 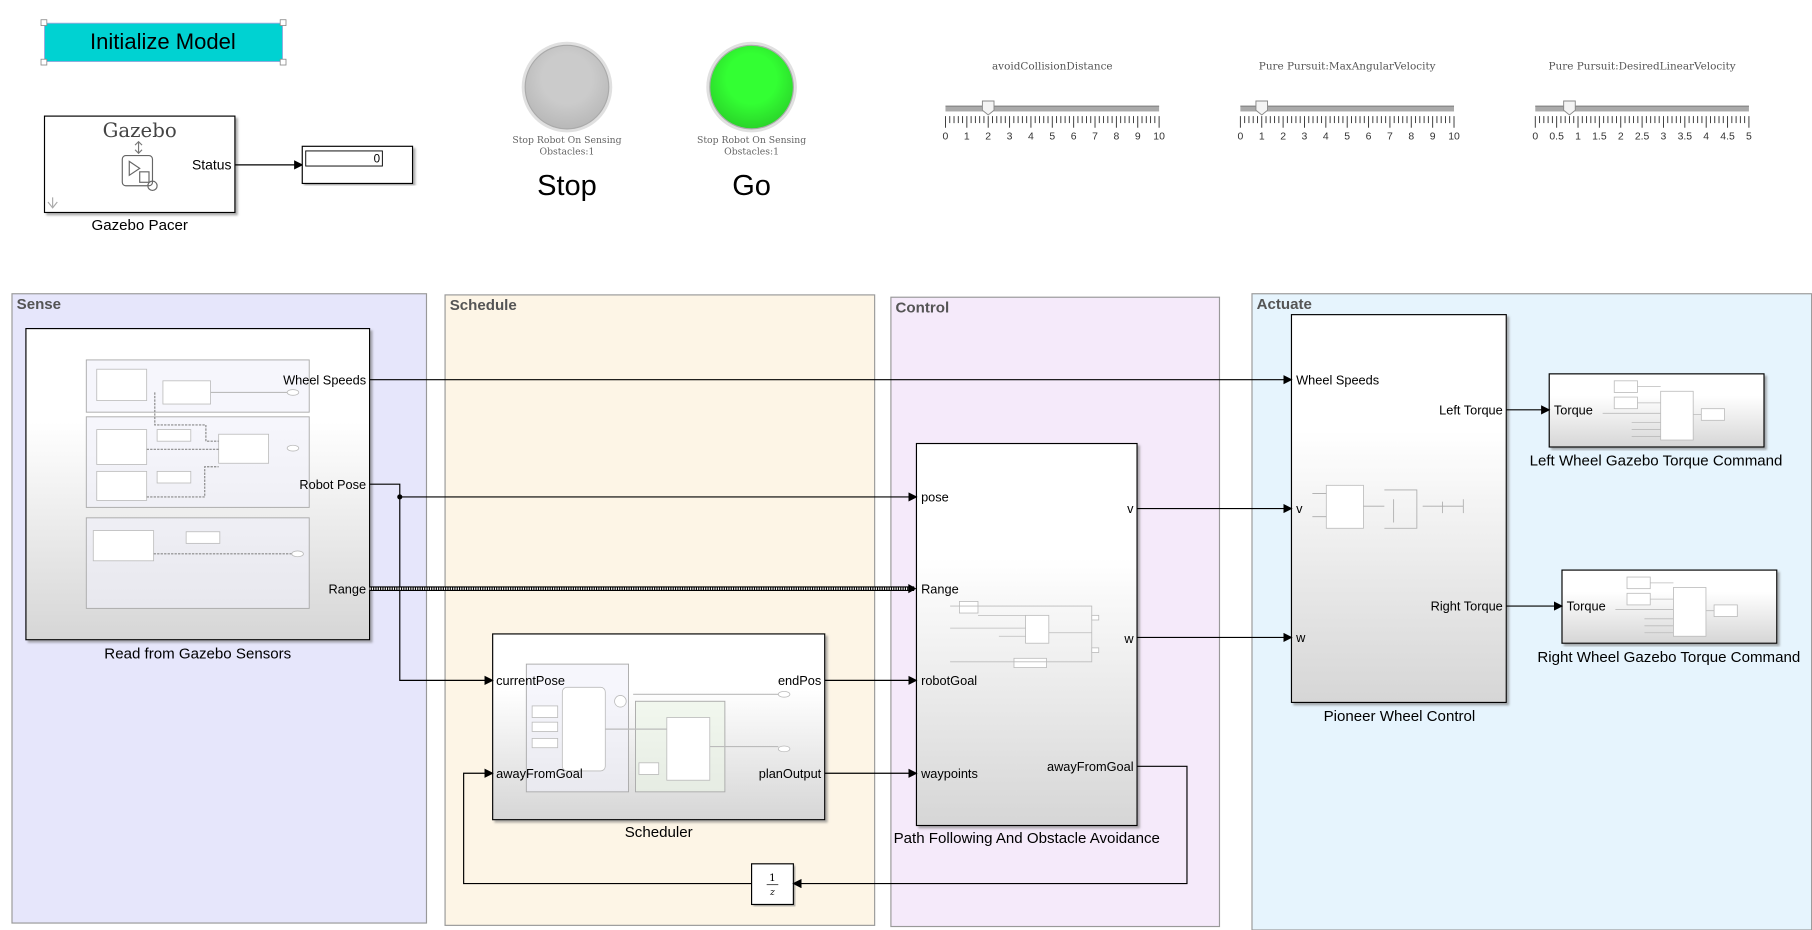 What do you see at coordinates (377, 159) in the screenshot?
I see `display-value: 0` at bounding box center [377, 159].